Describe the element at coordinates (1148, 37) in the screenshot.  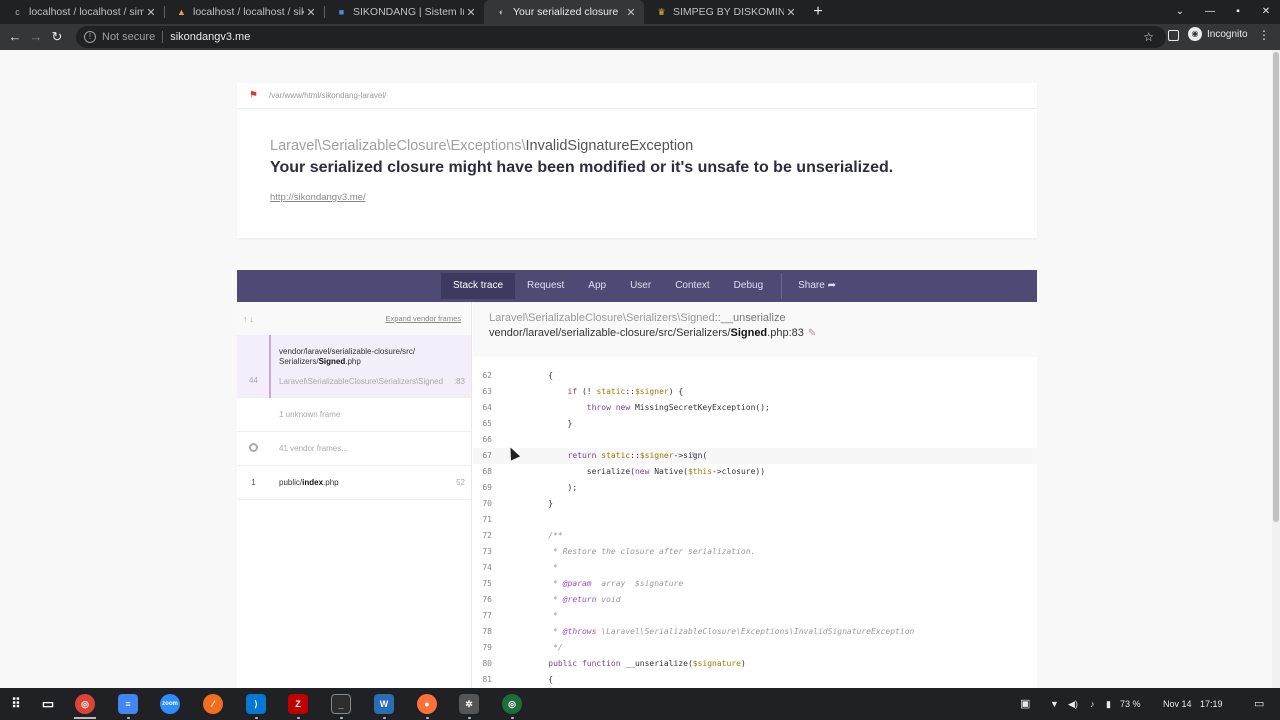
I see `bookmark-star-icon: ☆` at that location.